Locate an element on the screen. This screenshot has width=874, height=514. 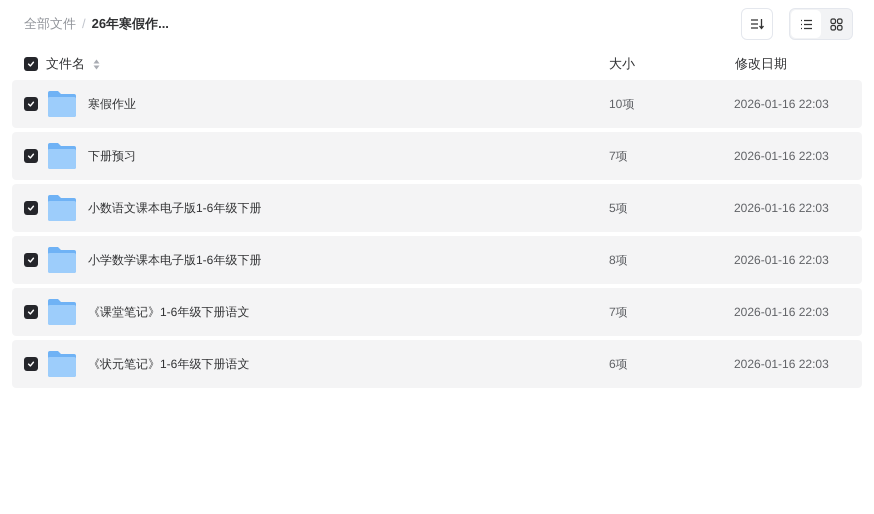
list-view-button is located at coordinates (806, 24).